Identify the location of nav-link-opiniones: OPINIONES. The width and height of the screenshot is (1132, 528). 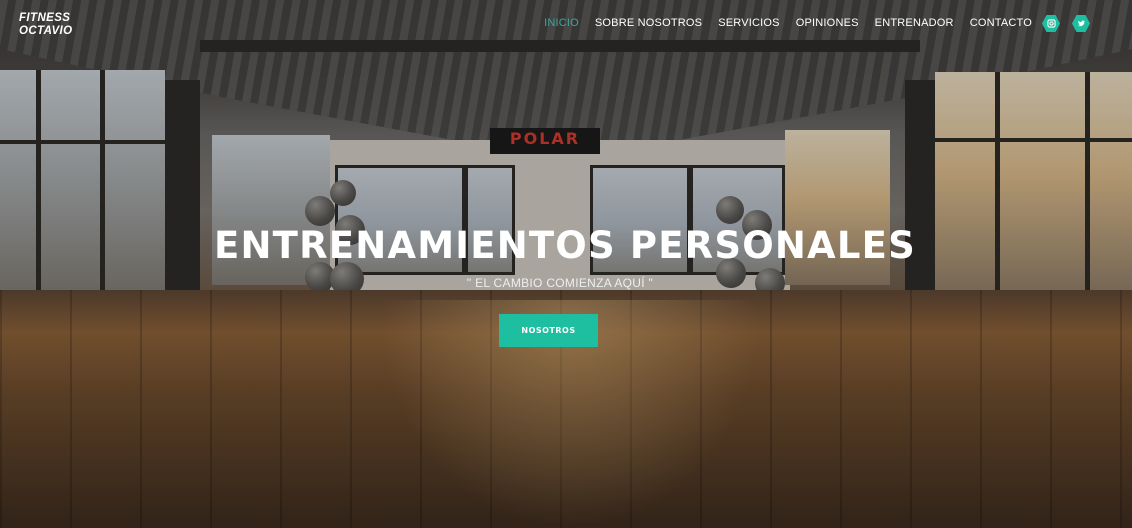
(827, 23).